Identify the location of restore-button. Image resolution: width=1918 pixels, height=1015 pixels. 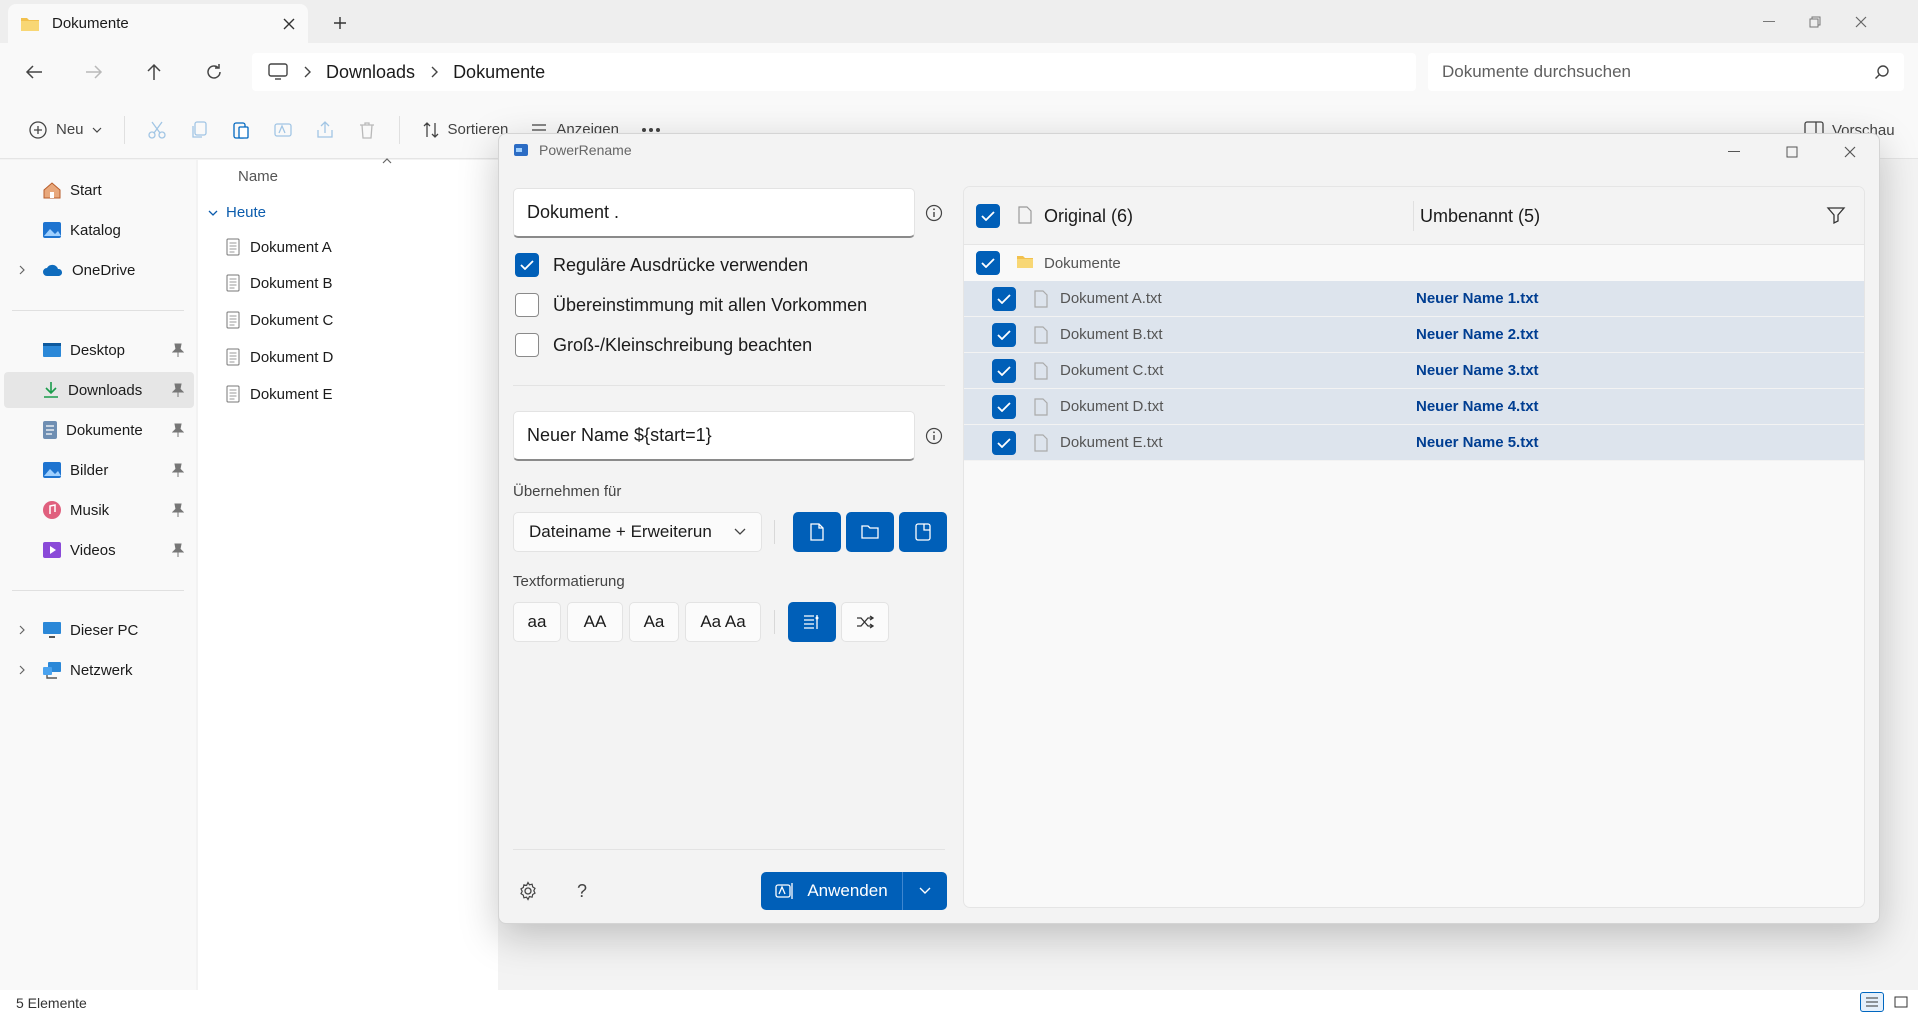
(1815, 21).